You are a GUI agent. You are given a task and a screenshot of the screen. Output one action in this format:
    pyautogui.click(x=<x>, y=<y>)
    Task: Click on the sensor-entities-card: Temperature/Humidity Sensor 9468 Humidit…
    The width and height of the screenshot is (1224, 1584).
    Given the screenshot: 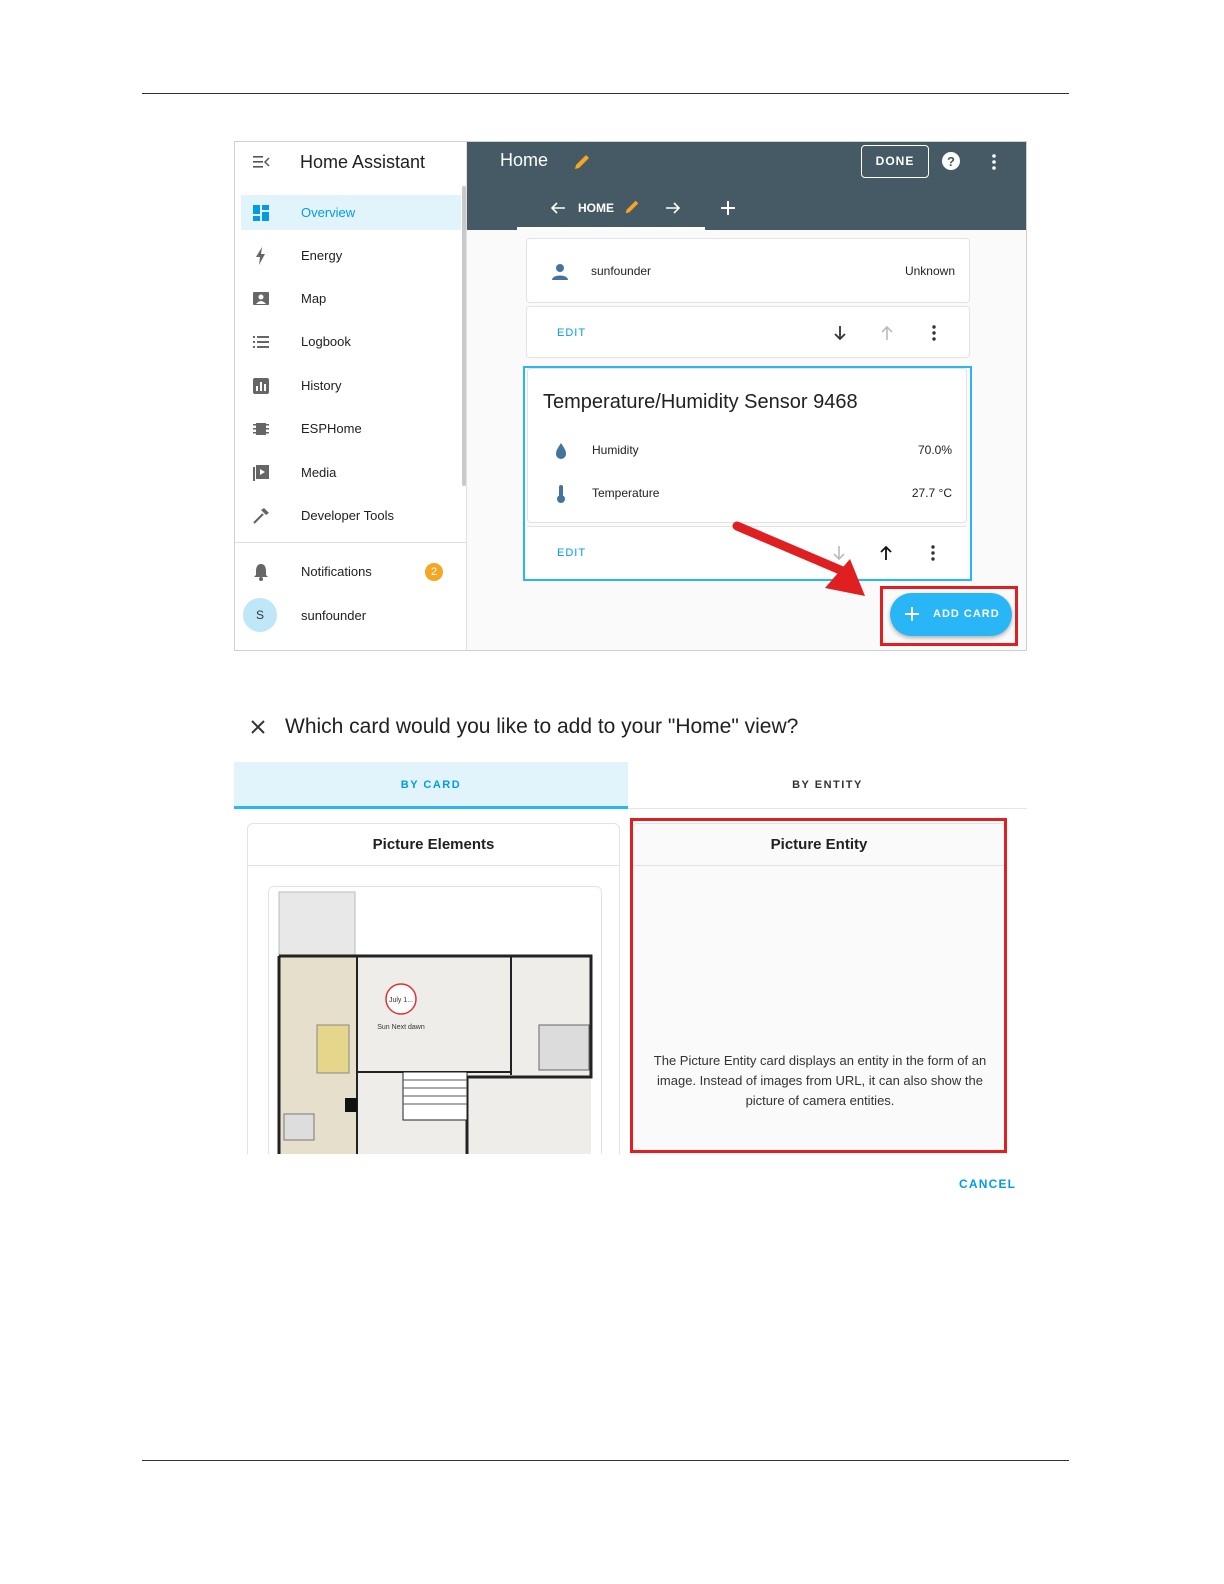 What is the action you would take?
    pyautogui.click(x=747, y=445)
    